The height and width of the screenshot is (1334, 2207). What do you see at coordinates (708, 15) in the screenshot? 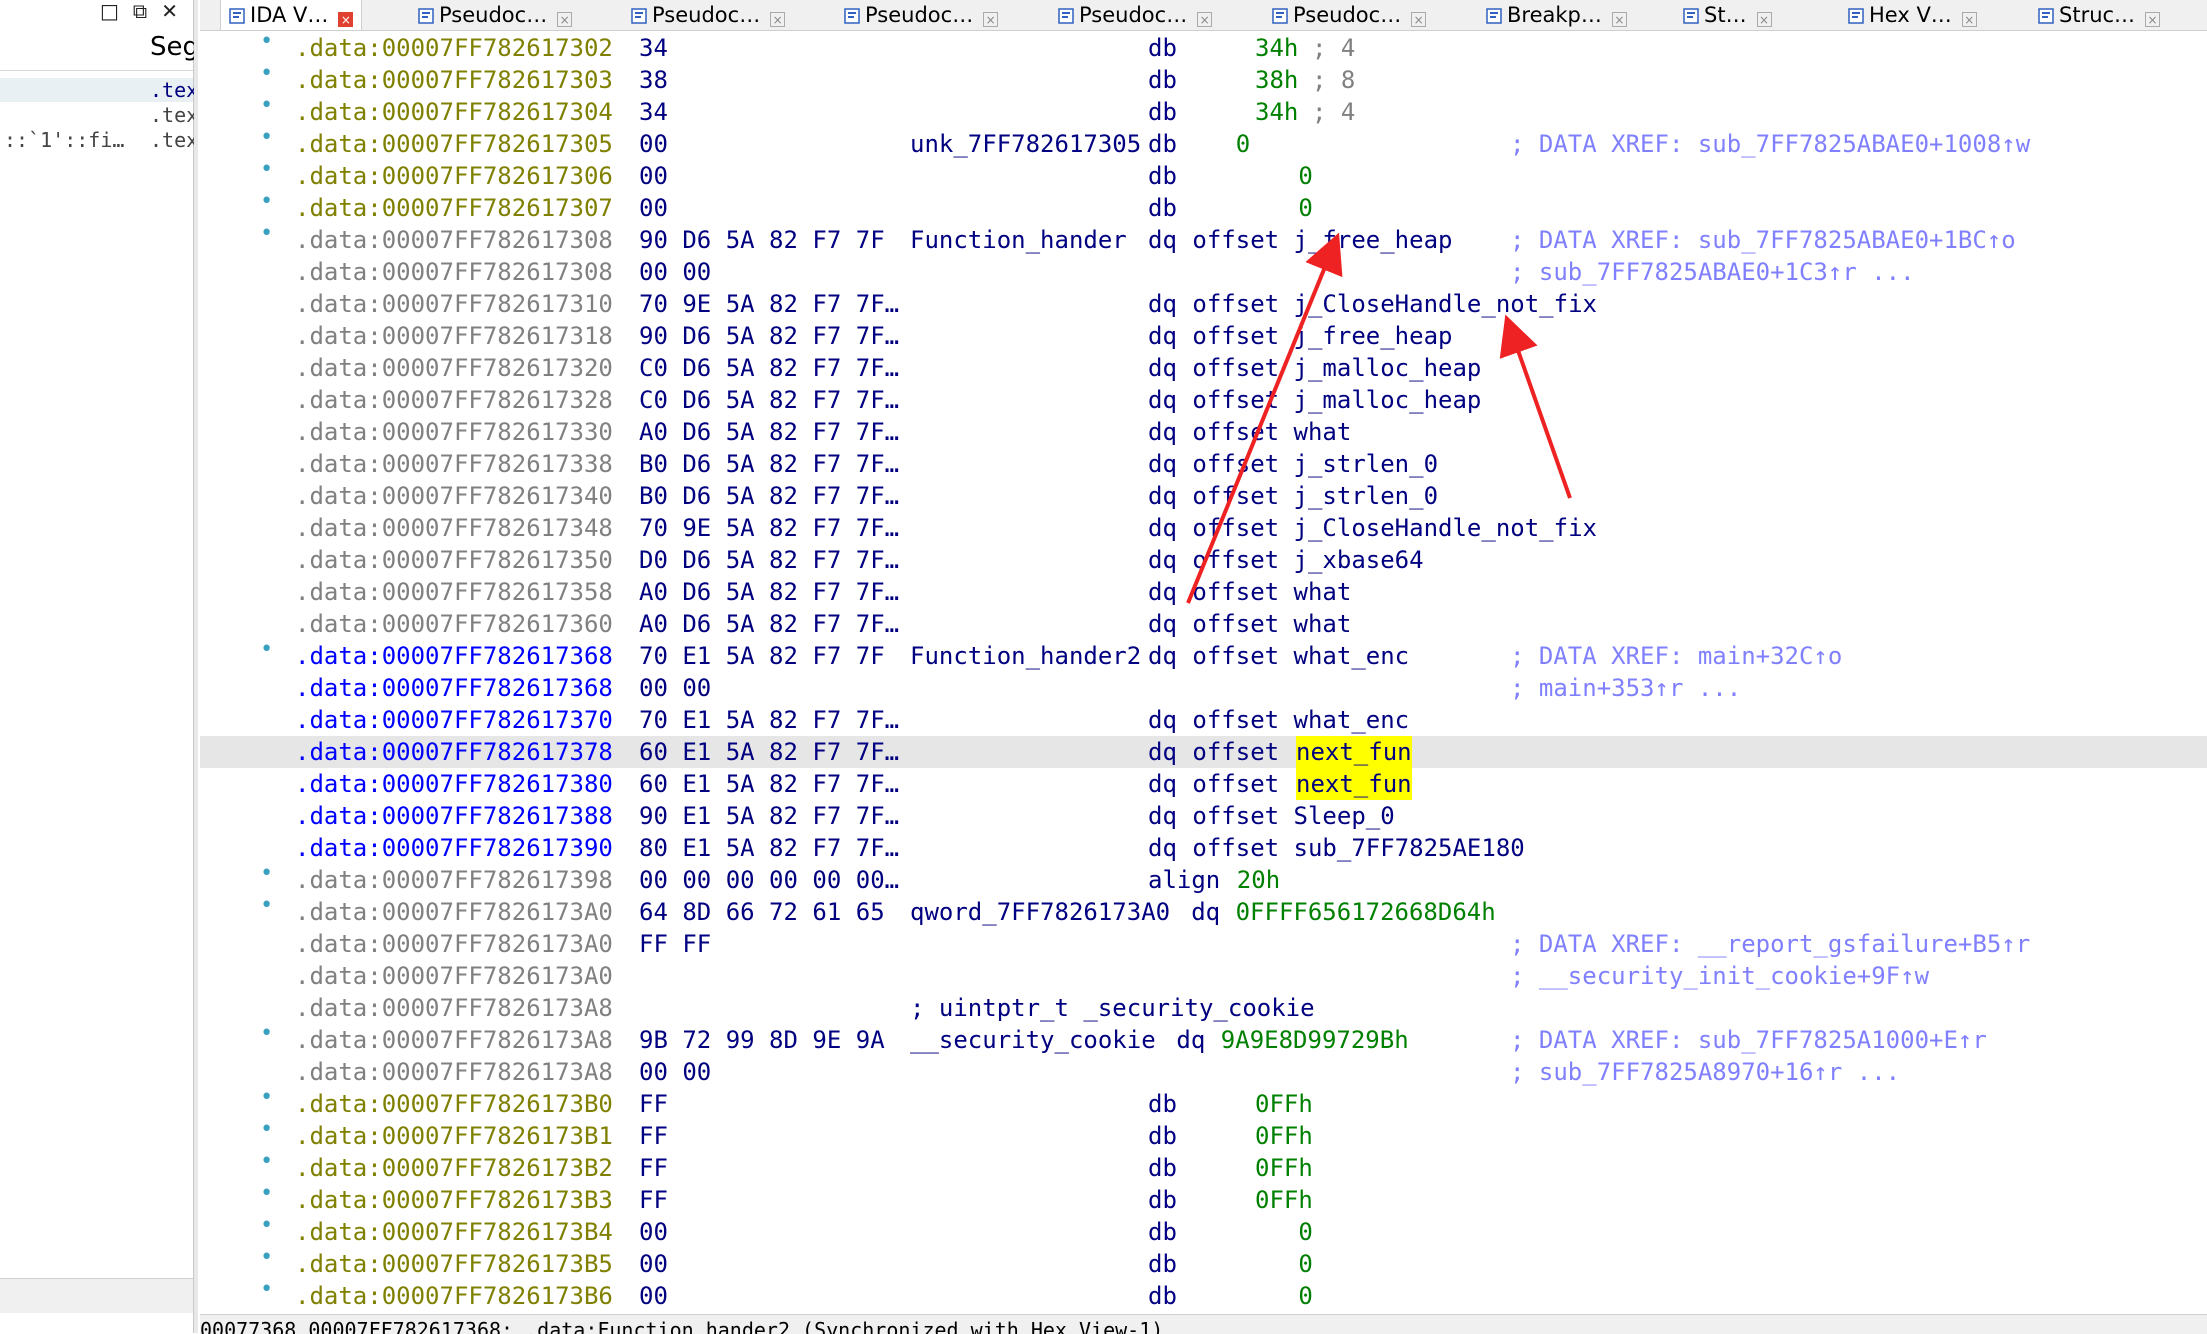
I see `tab-2: Pseudoc… ×` at bounding box center [708, 15].